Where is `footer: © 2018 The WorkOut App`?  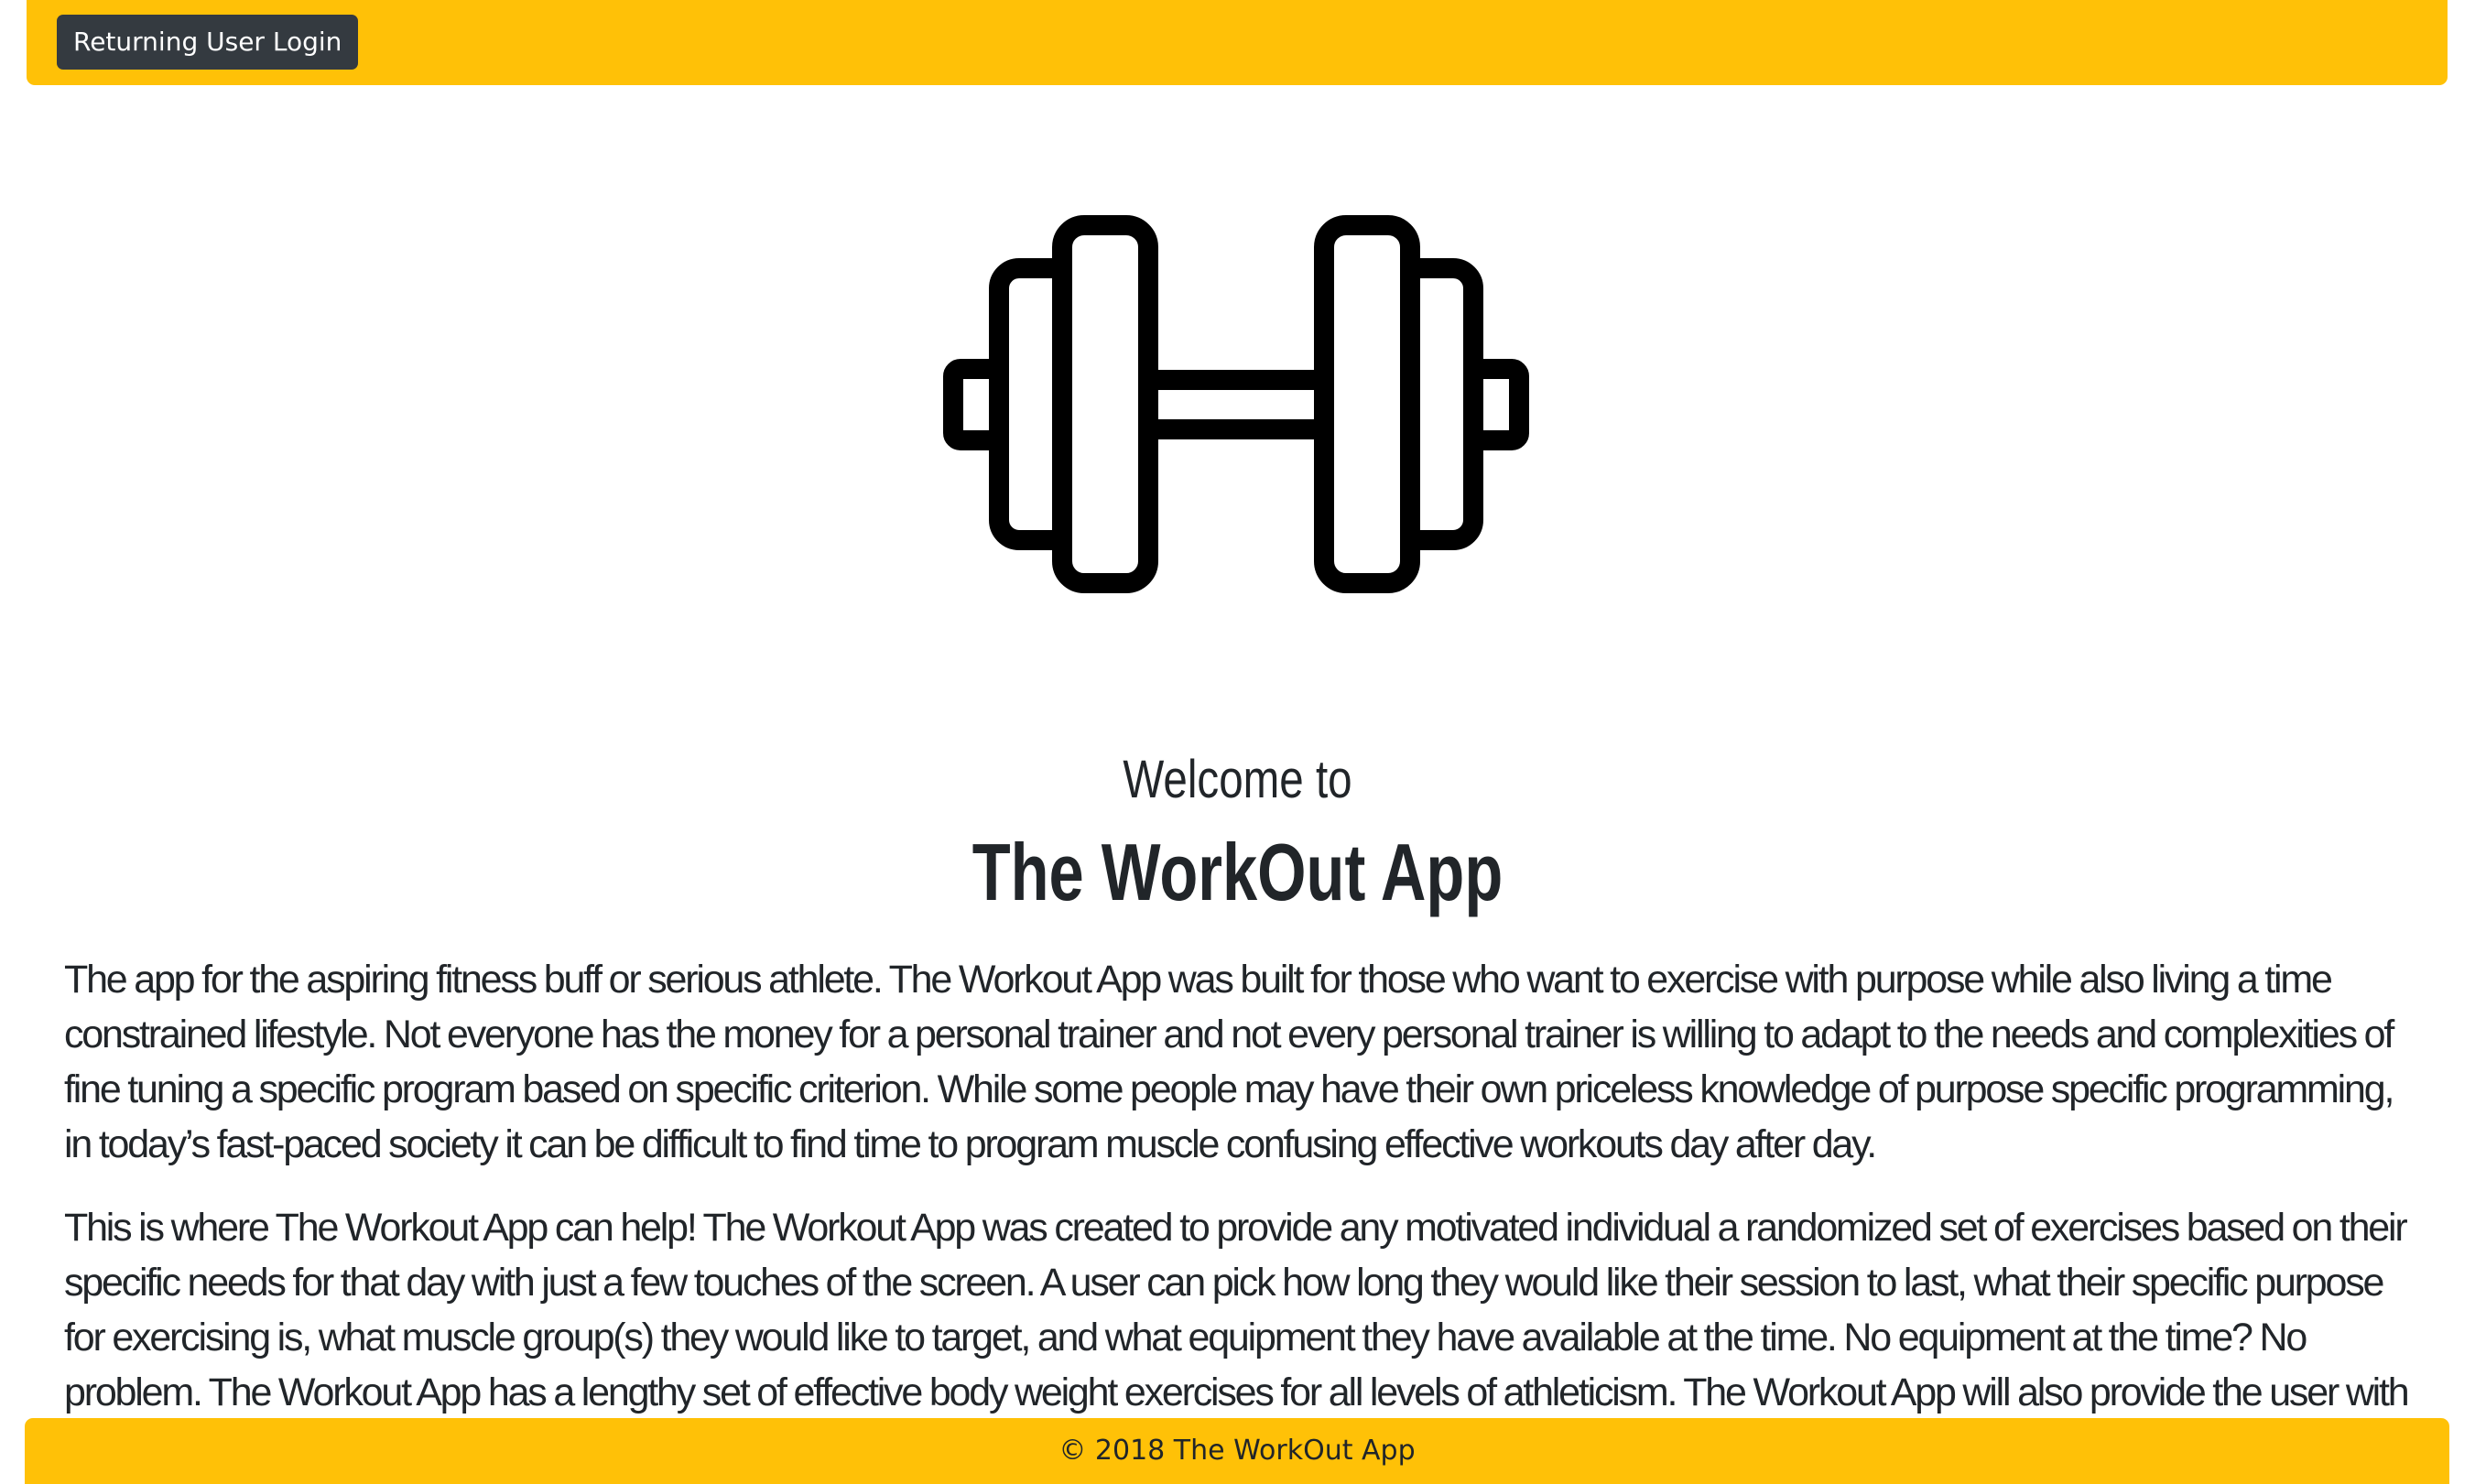 footer: © 2018 The WorkOut App is located at coordinates (1237, 1451).